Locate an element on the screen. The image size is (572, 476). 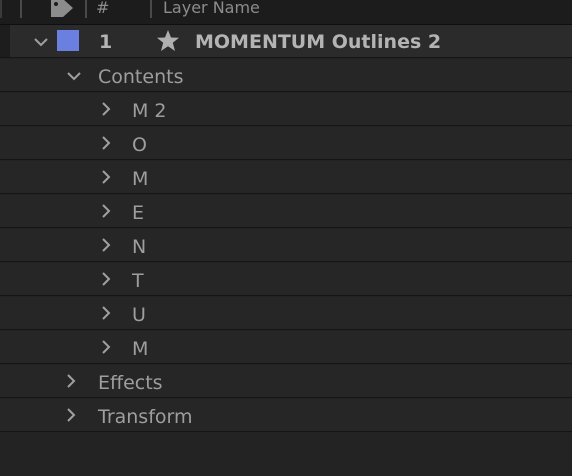
content-item-row: E is located at coordinates (286, 211).